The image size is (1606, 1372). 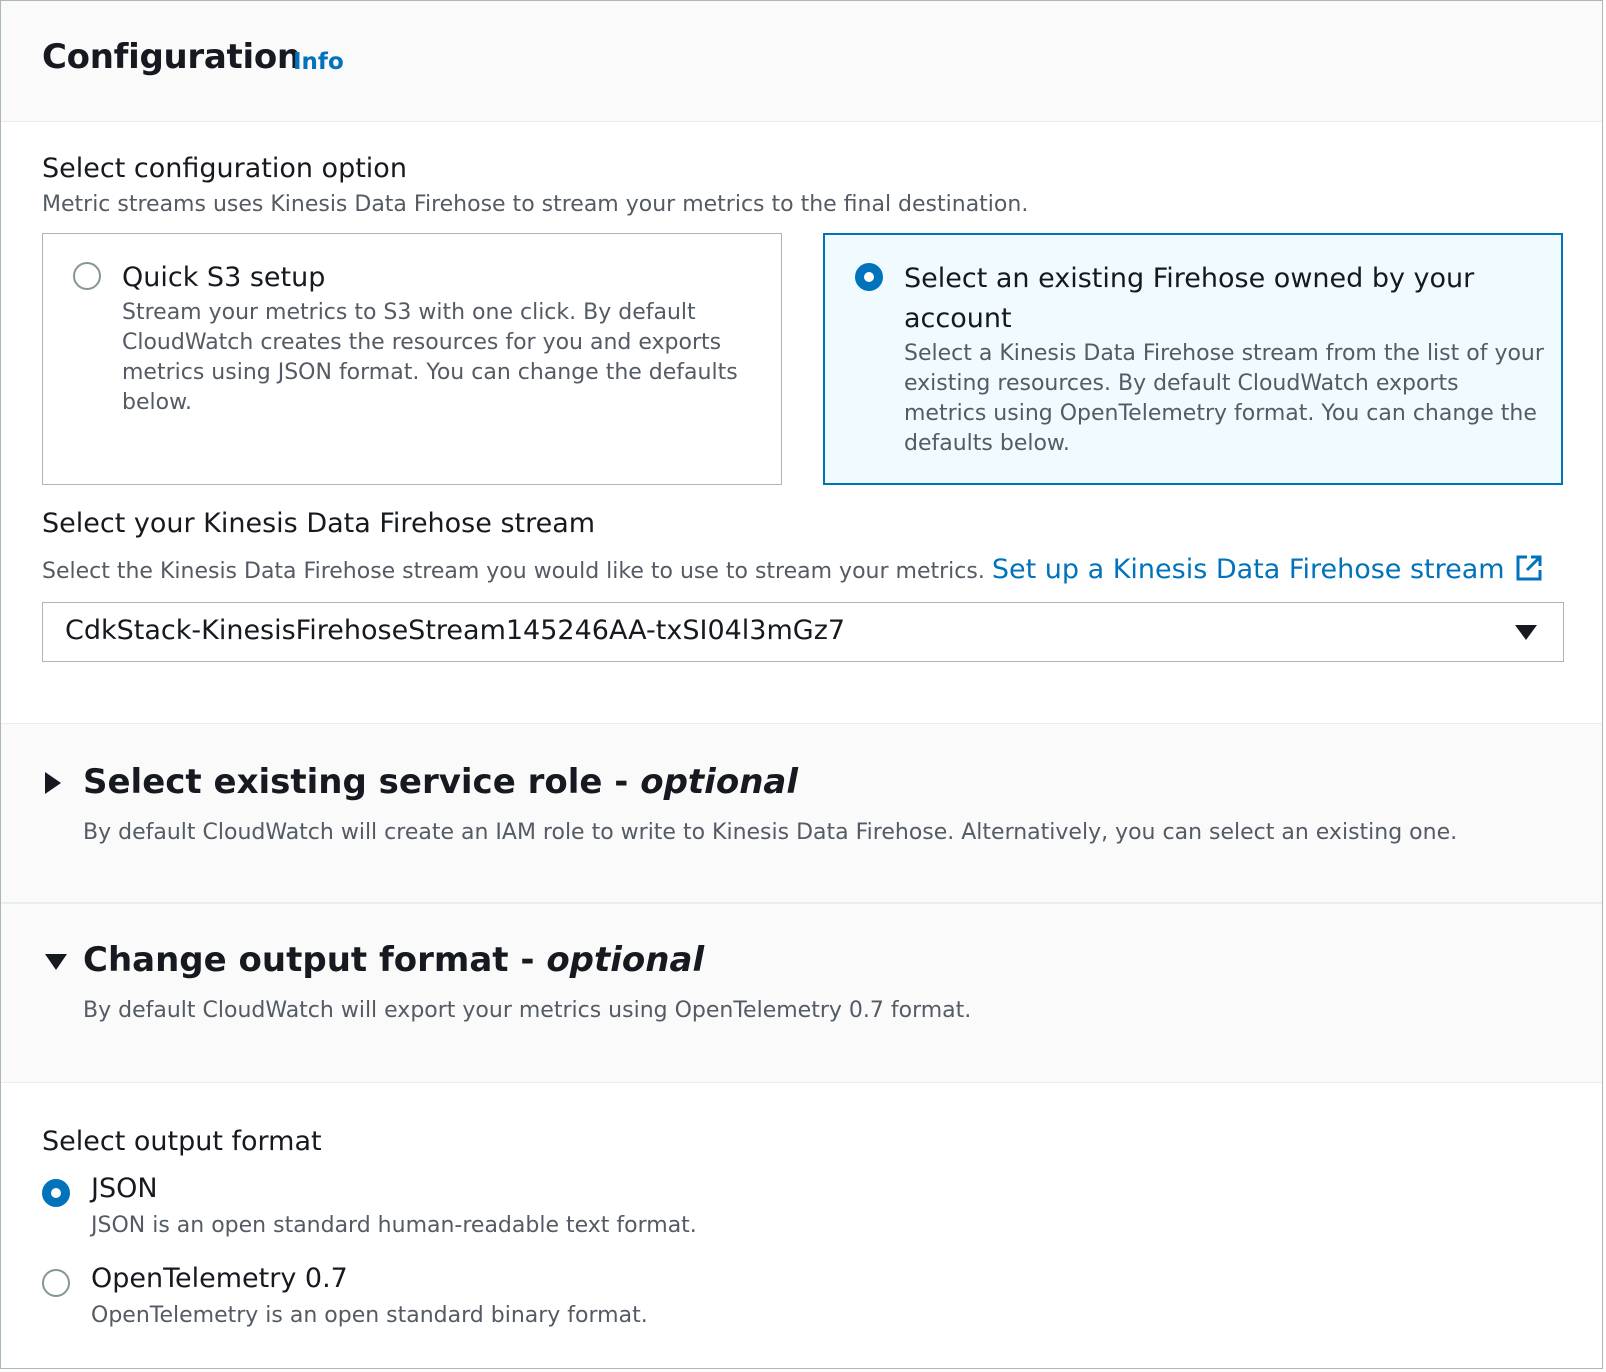 What do you see at coordinates (182, 1141) in the screenshot?
I see `output-format-select-label: Select output format` at bounding box center [182, 1141].